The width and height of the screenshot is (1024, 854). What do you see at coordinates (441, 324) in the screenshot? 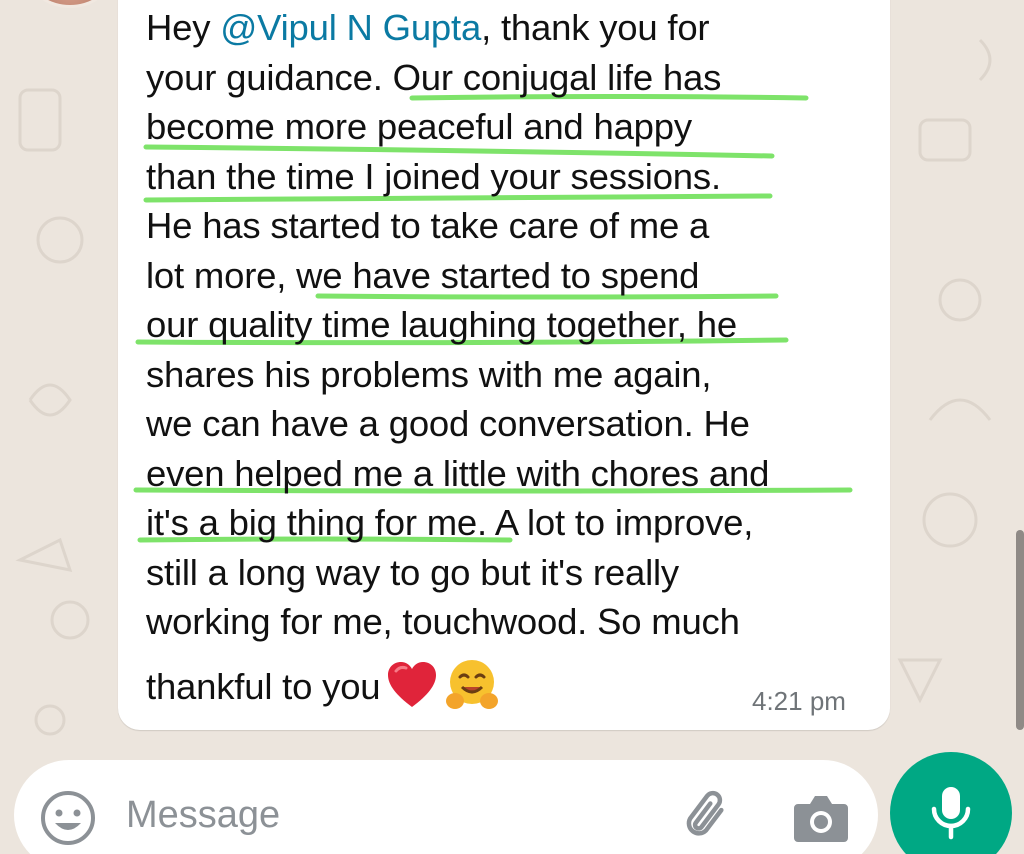
I see `message-line: our quality time laughing together, he` at bounding box center [441, 324].